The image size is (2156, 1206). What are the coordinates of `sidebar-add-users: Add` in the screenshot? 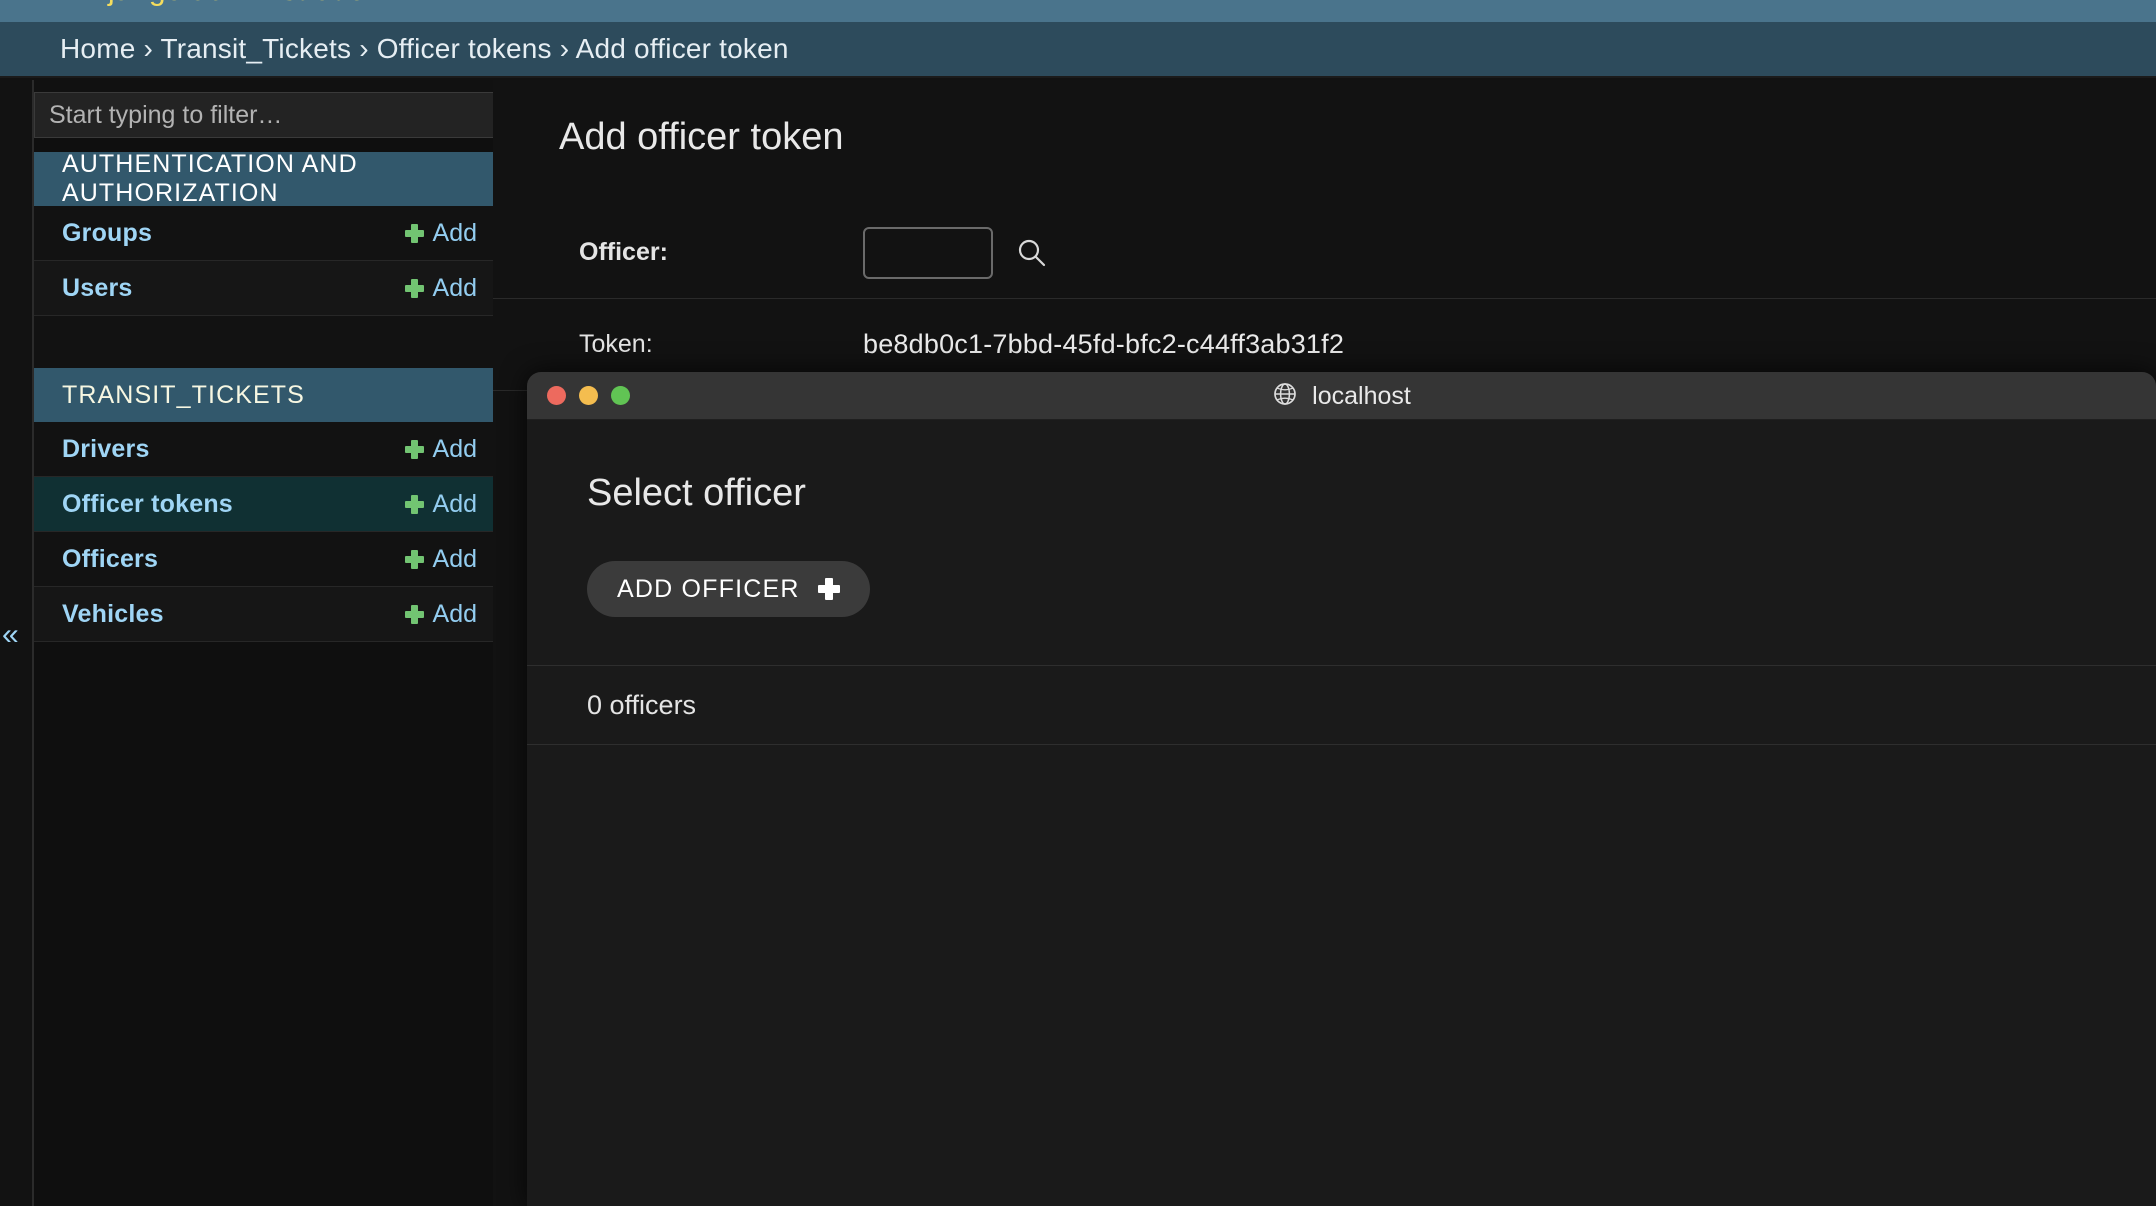 It's located at (440, 288).